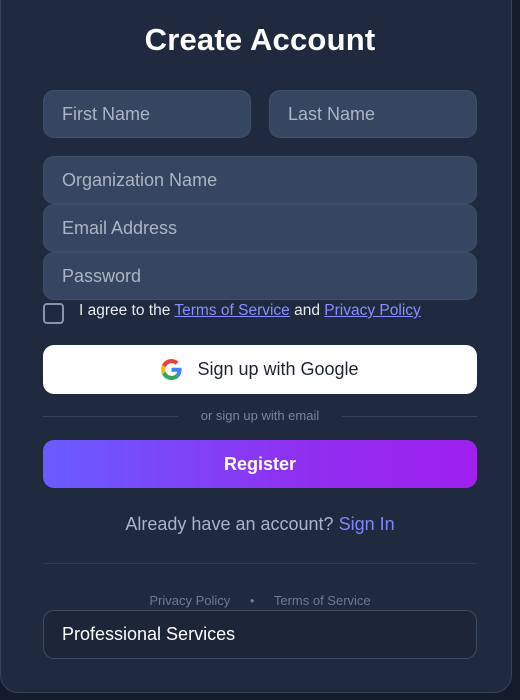 The height and width of the screenshot is (700, 520). What do you see at coordinates (260, 228) in the screenshot?
I see `email-field: Email Address` at bounding box center [260, 228].